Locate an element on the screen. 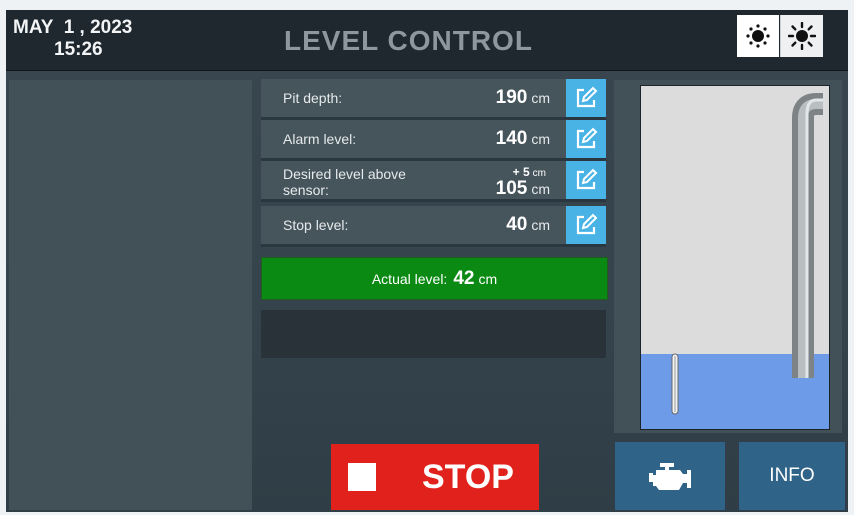  param-row-desired-level: Desired level above sensor: + 5 cm 105 cm is located at coordinates (433, 181).